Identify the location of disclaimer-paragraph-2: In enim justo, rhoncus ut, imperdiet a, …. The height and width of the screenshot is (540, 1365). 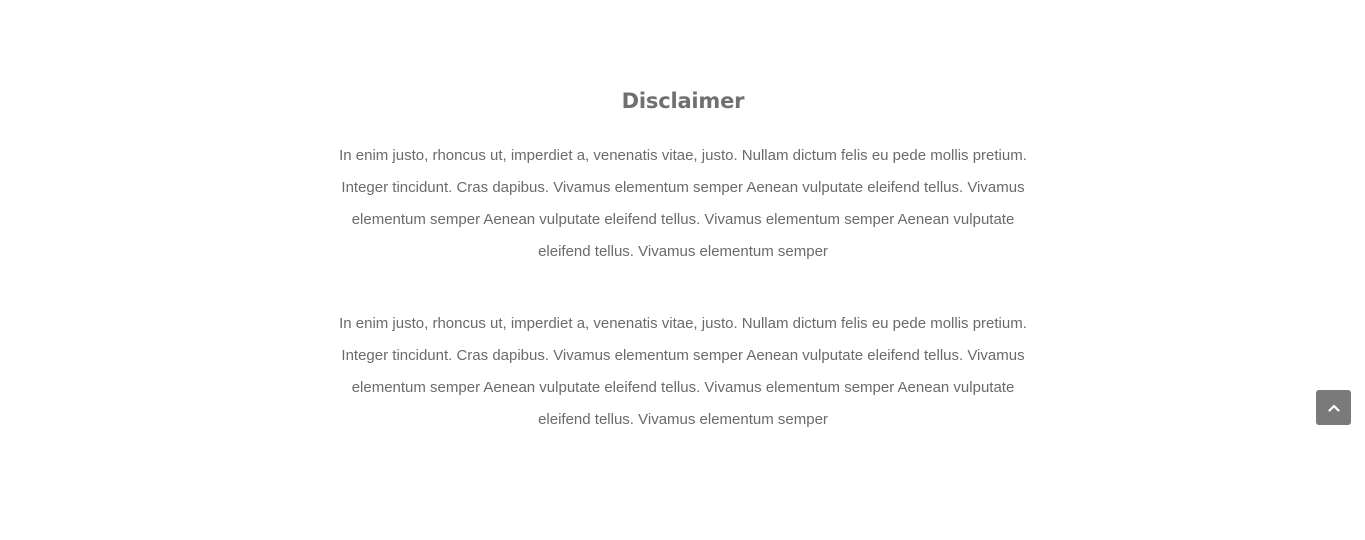
(683, 371).